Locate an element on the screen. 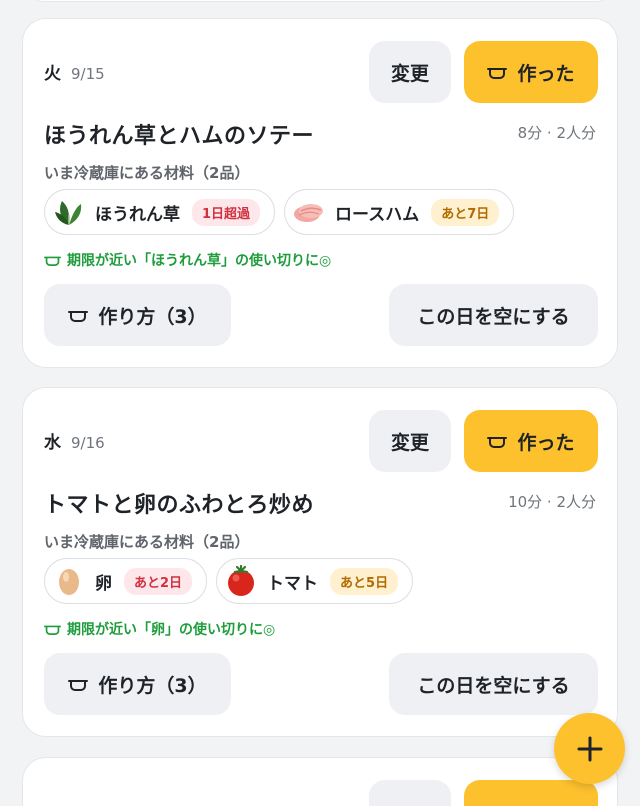  plus-icon is located at coordinates (589, 748).